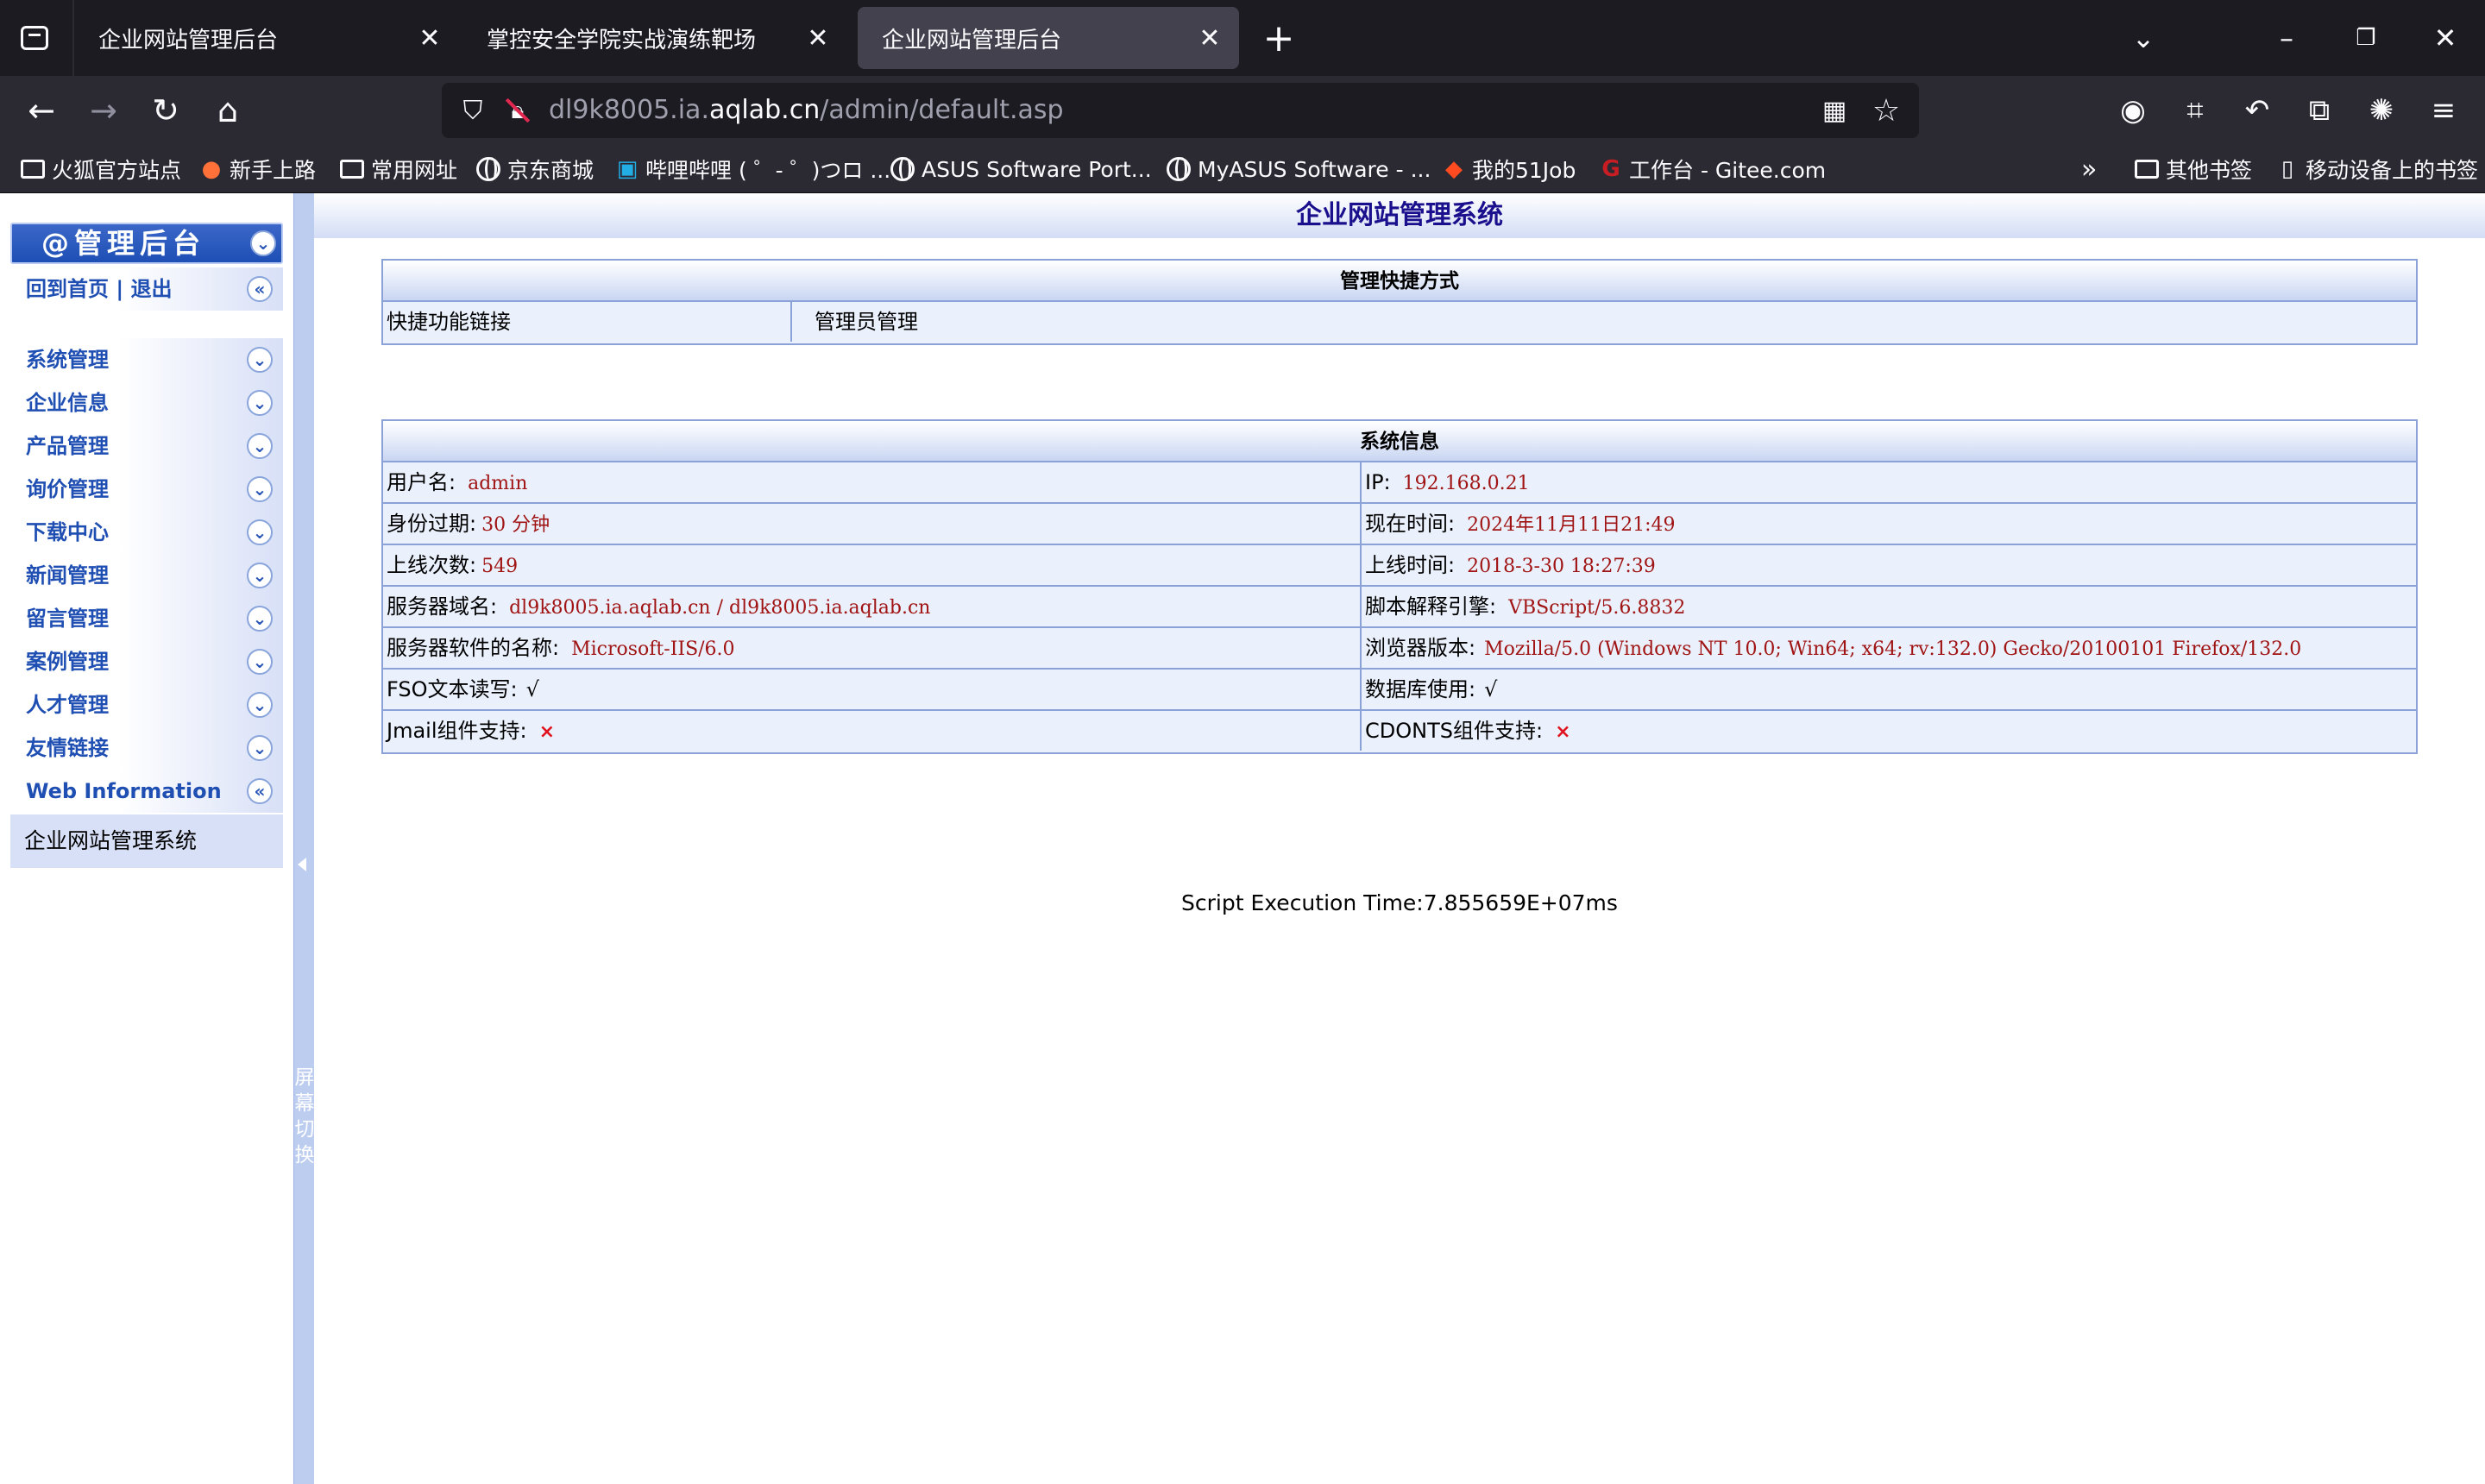 This screenshot has height=1484, width=2485. Describe the element at coordinates (2257, 110) in the screenshot. I see `undo-arrow-icon: ↶` at that location.